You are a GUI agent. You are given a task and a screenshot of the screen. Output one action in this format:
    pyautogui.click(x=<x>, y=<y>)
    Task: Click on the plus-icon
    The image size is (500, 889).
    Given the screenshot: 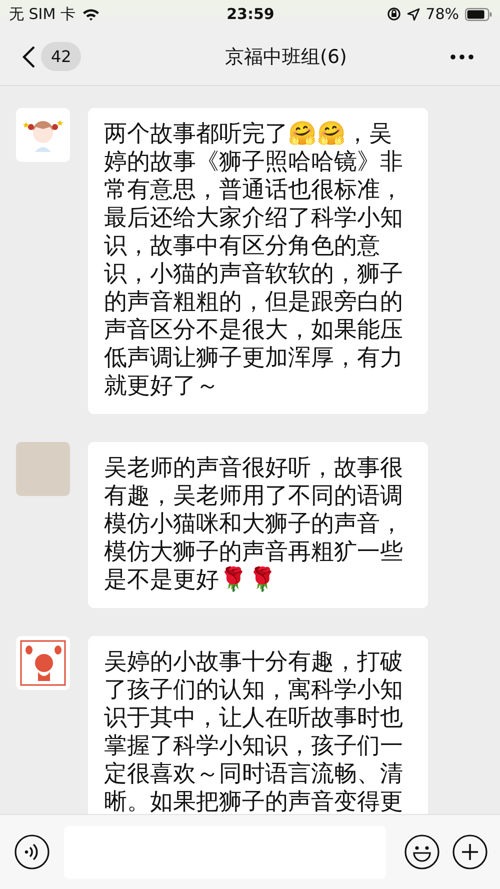 What is the action you would take?
    pyautogui.click(x=470, y=852)
    